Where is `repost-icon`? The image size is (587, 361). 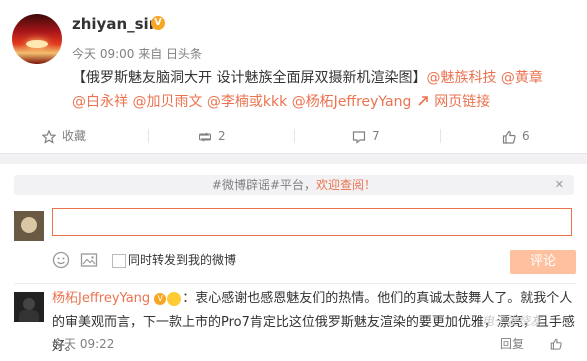
repost-icon is located at coordinates (205, 136).